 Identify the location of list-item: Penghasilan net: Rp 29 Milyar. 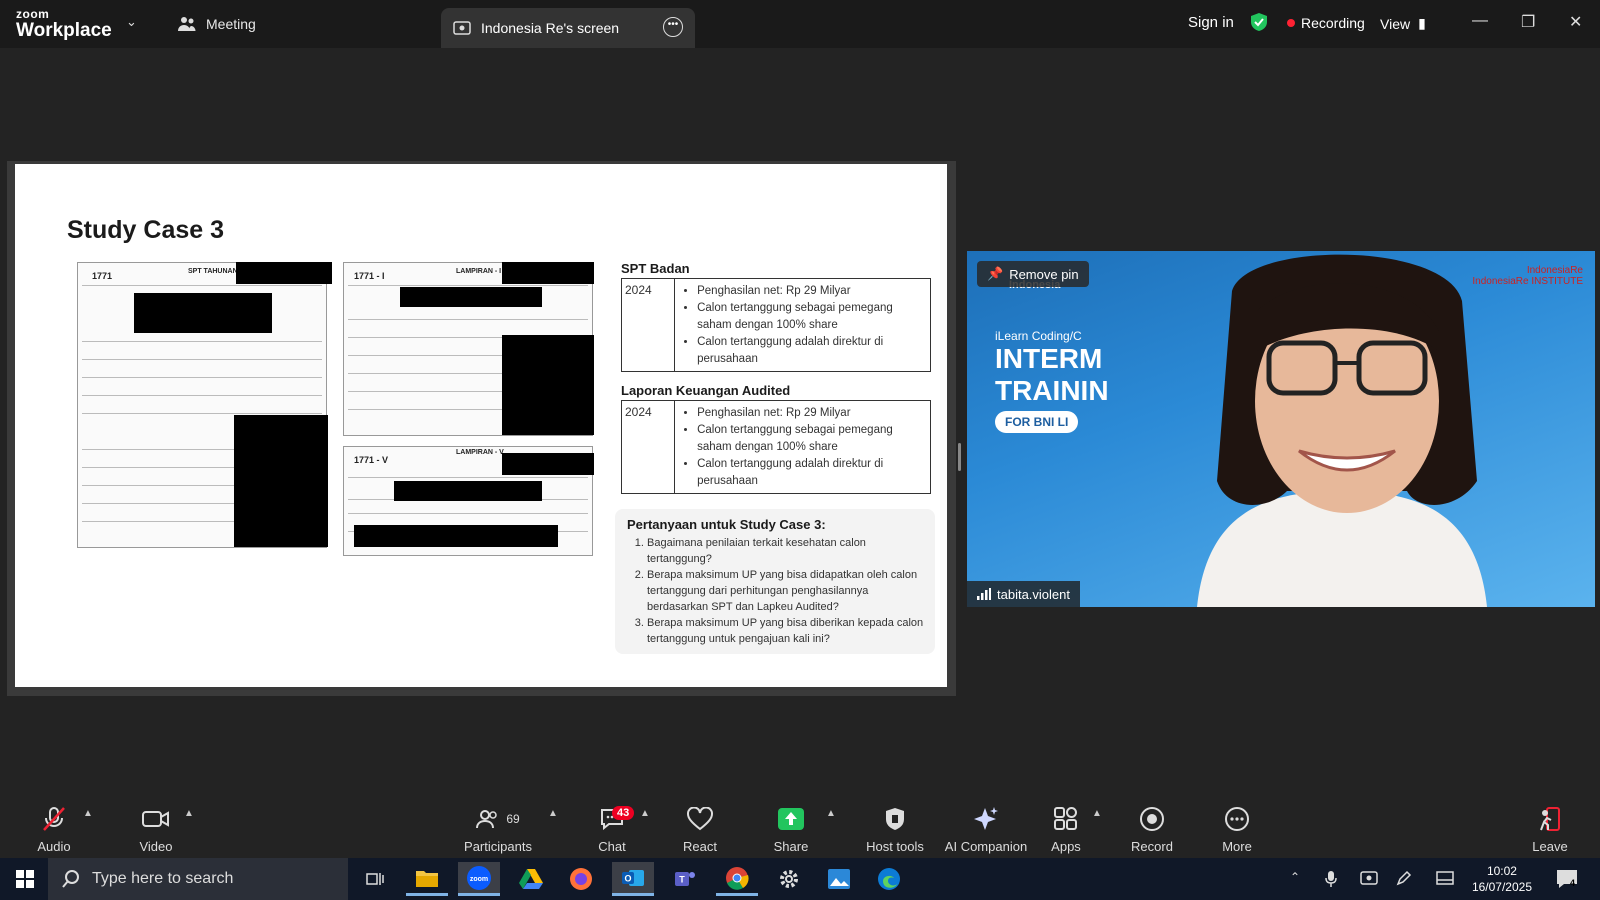
(810, 291).